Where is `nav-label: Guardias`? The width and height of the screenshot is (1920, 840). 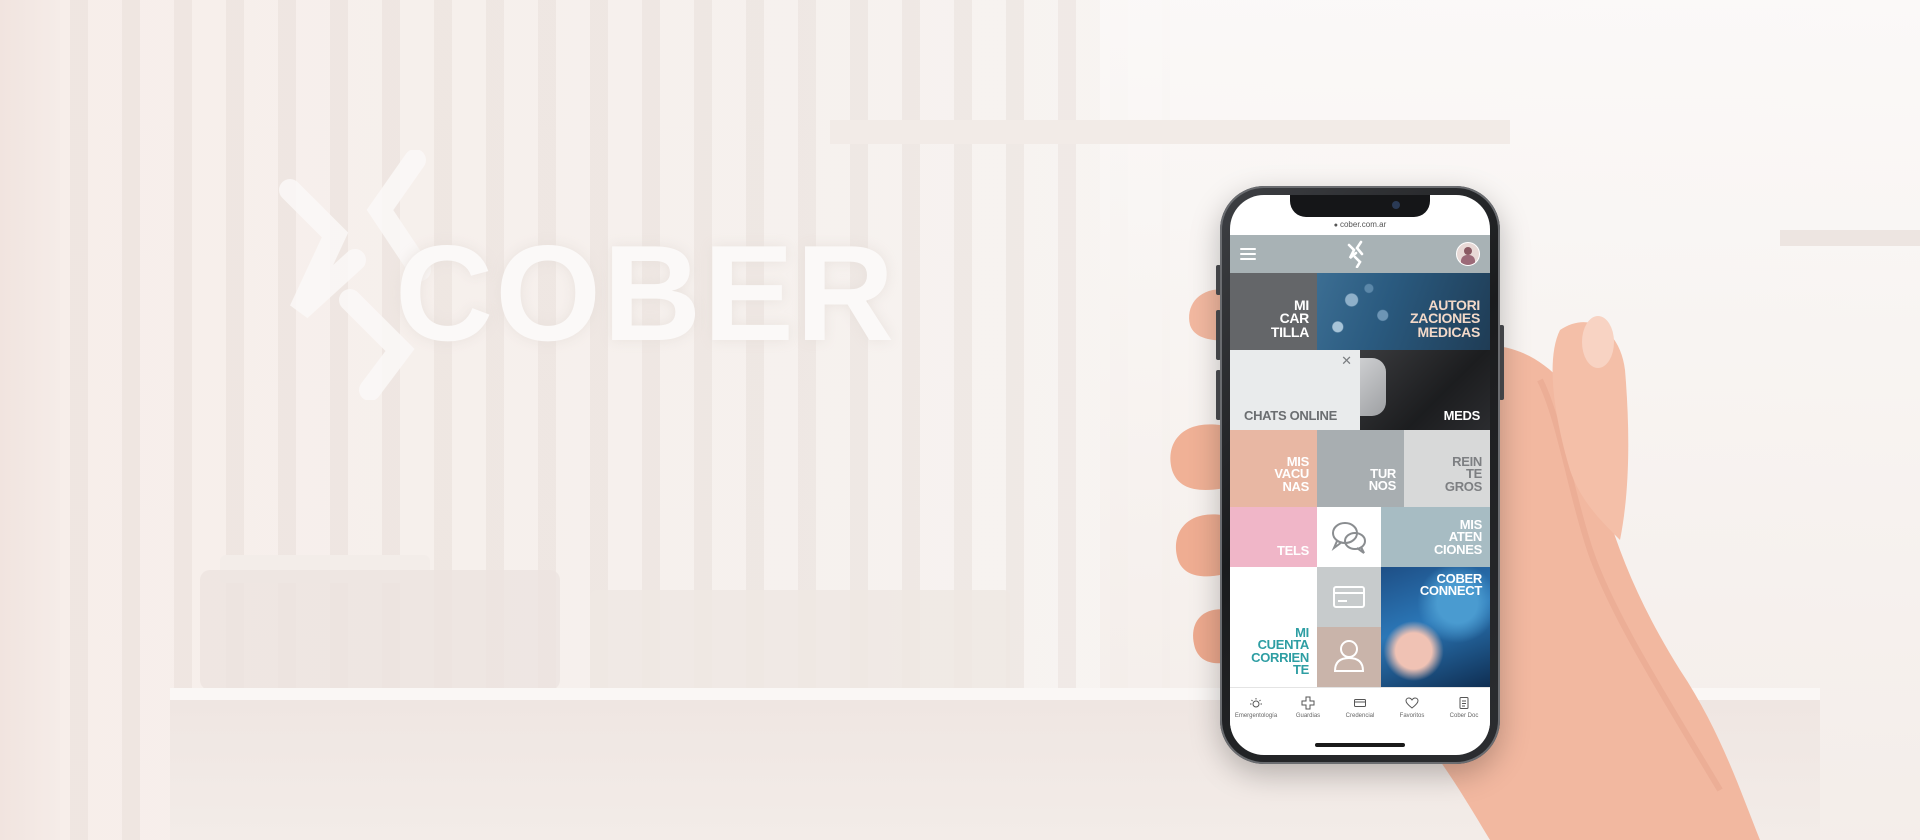
nav-label: Guardias is located at coordinates (1308, 716).